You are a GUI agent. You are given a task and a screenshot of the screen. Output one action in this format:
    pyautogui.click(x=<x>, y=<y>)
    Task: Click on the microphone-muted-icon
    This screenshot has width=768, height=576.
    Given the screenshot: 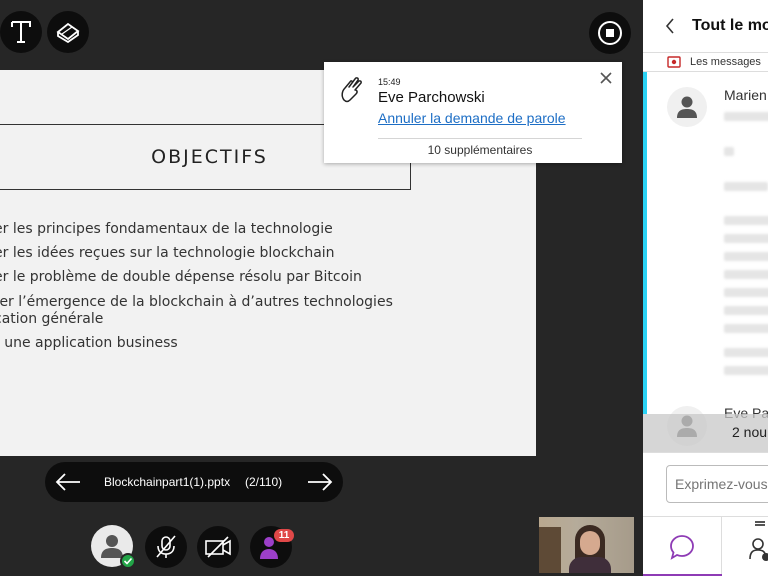 What is the action you would take?
    pyautogui.click(x=166, y=546)
    